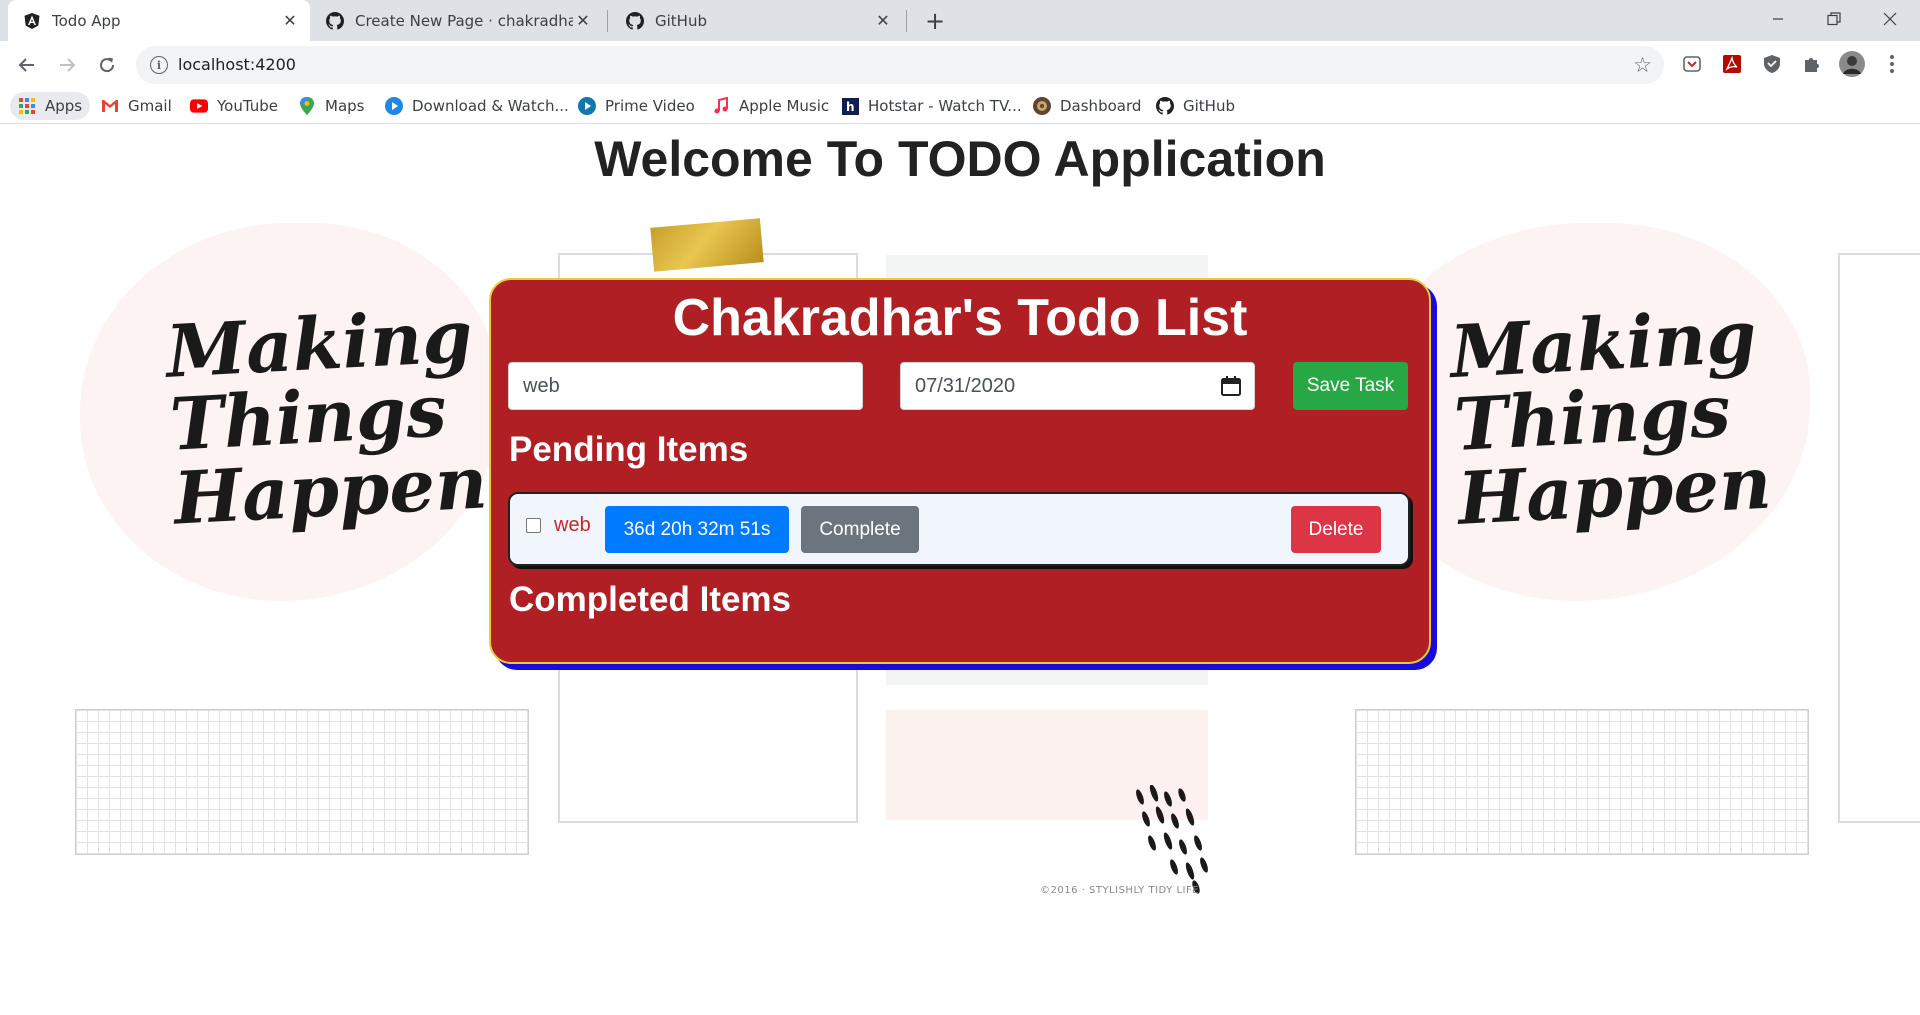 The width and height of the screenshot is (1920, 1015). Describe the element at coordinates (1101, 106) in the screenshot. I see `bookmark-label: Dashboard` at that location.